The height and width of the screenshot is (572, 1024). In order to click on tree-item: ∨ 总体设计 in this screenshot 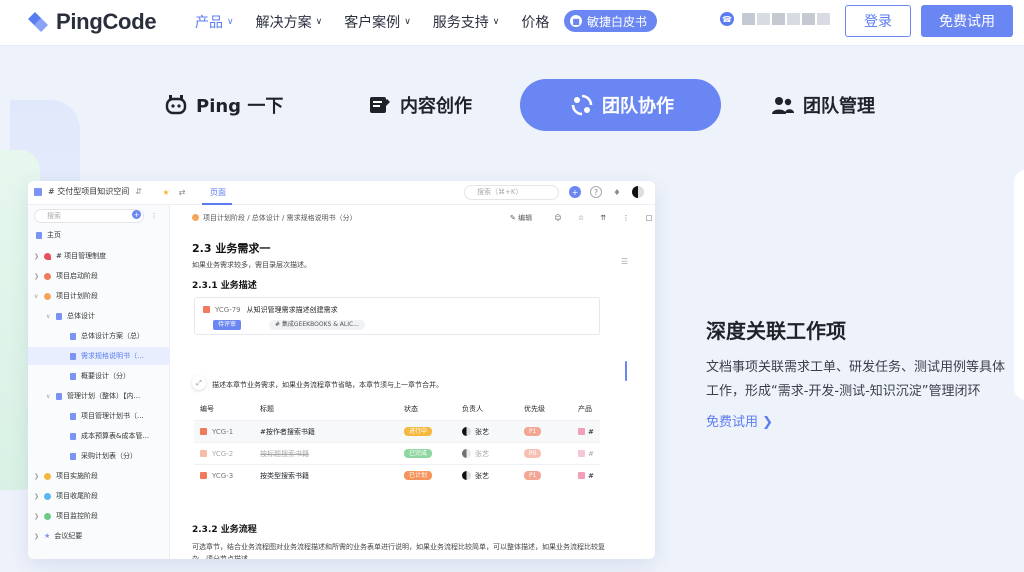, I will do `click(99, 316)`.